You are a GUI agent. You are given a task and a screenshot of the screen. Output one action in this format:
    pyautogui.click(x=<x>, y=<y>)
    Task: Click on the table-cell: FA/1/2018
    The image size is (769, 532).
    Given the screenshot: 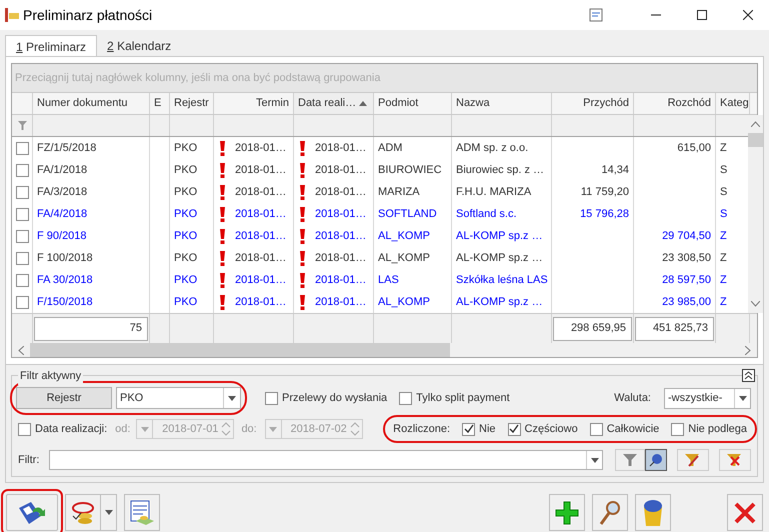 What is the action you would take?
    pyautogui.click(x=91, y=170)
    